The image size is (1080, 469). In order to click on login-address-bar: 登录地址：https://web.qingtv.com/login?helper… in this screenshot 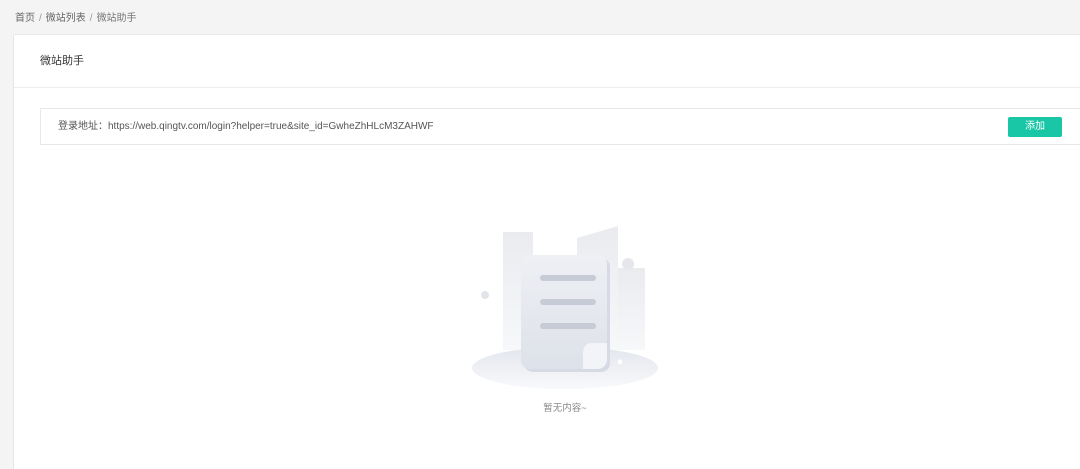, I will do `click(560, 126)`.